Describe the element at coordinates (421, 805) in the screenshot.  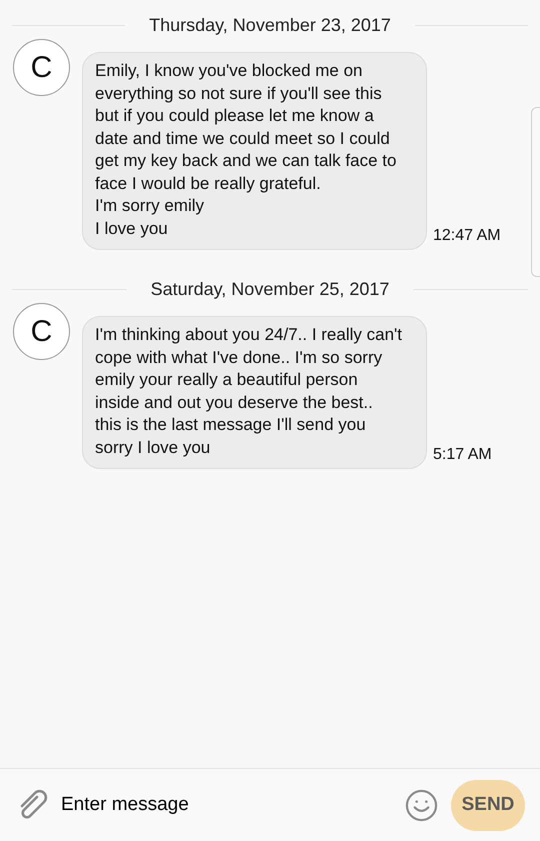
I see `smiley-icon` at that location.